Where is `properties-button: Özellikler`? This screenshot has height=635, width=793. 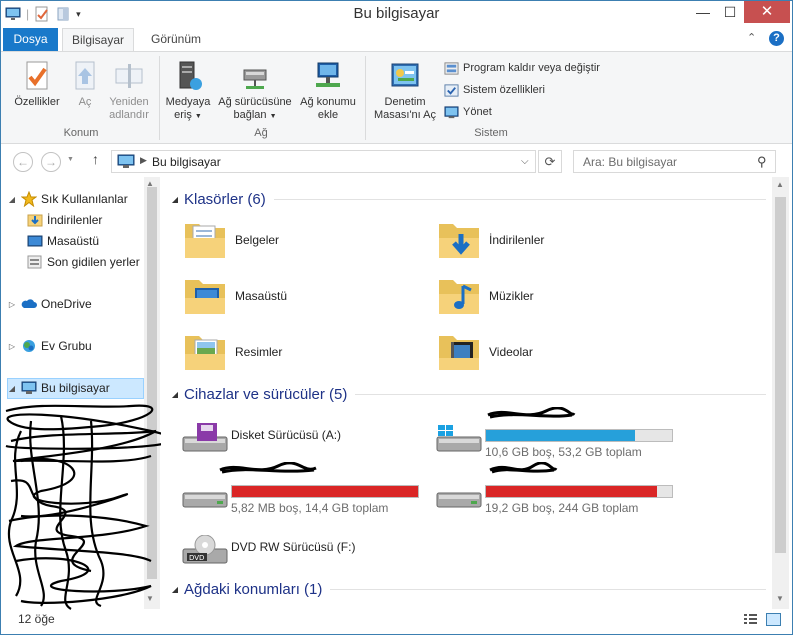 properties-button: Özellikler is located at coordinates (37, 84).